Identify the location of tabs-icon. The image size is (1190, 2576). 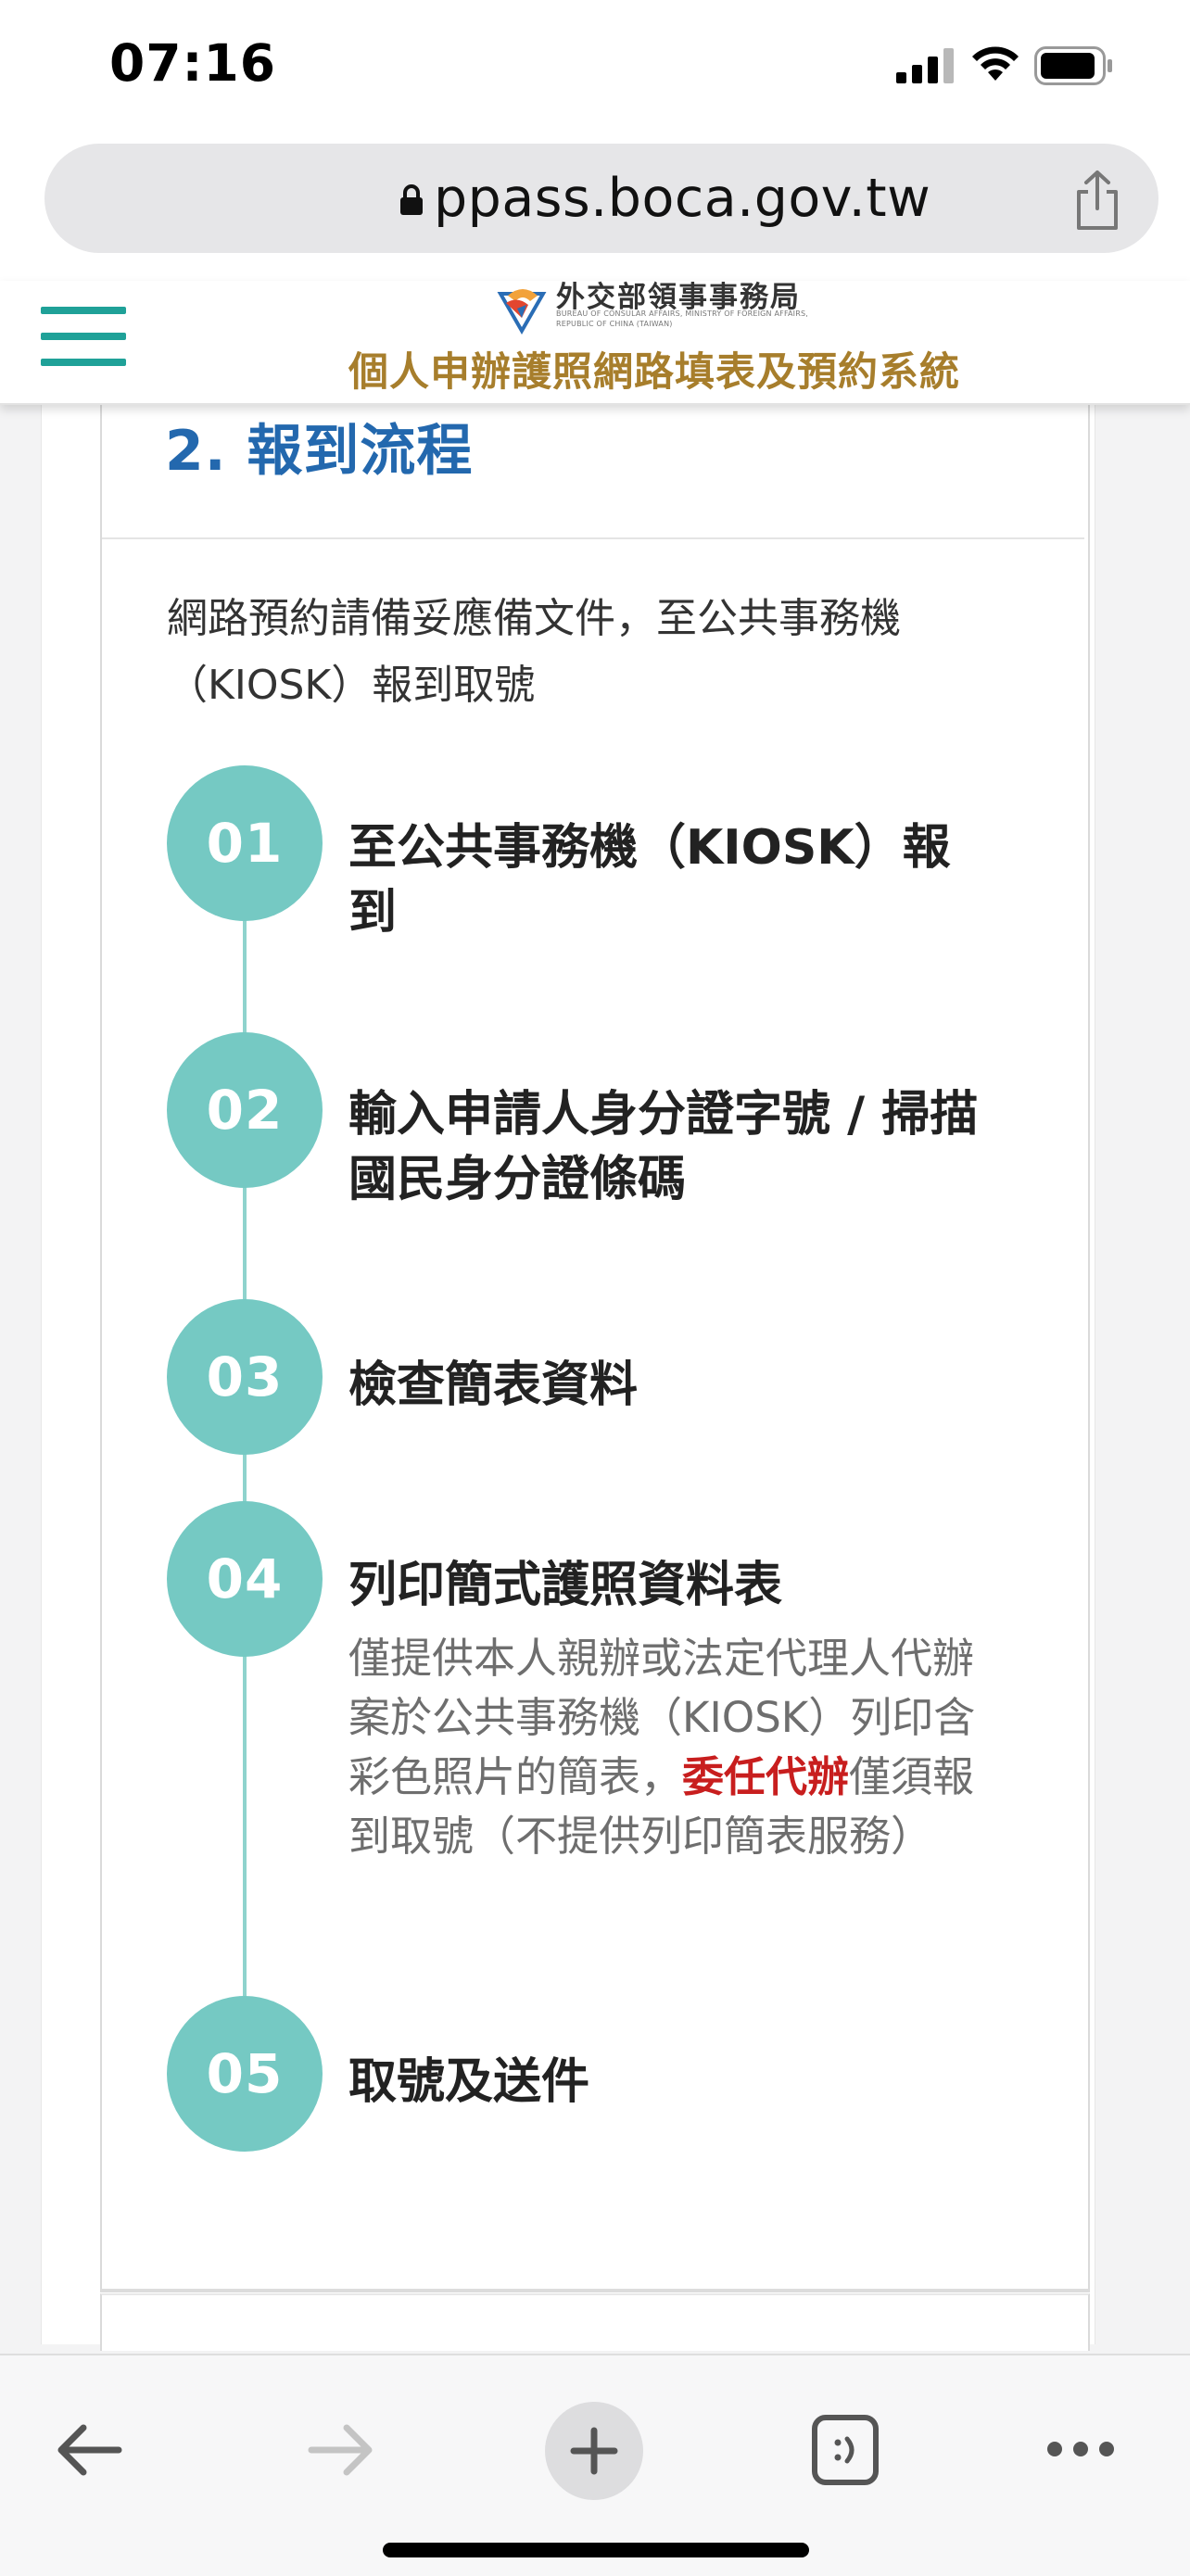
(845, 2450).